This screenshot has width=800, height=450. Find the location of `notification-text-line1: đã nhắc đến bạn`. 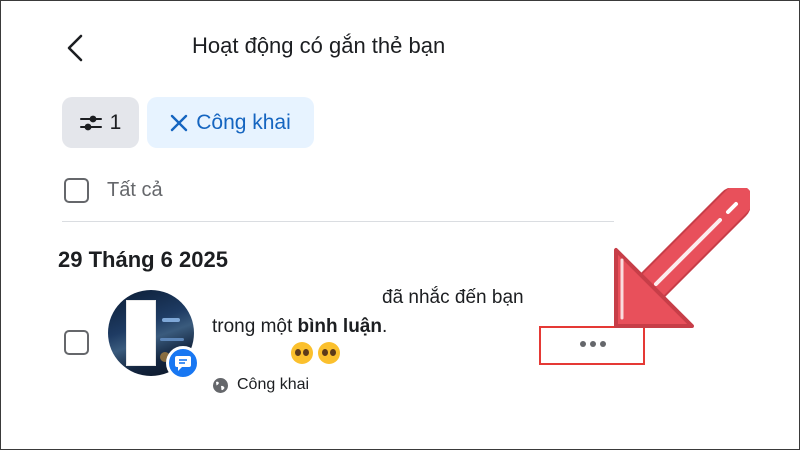

notification-text-line1: đã nhắc đến bạn is located at coordinates (453, 297).